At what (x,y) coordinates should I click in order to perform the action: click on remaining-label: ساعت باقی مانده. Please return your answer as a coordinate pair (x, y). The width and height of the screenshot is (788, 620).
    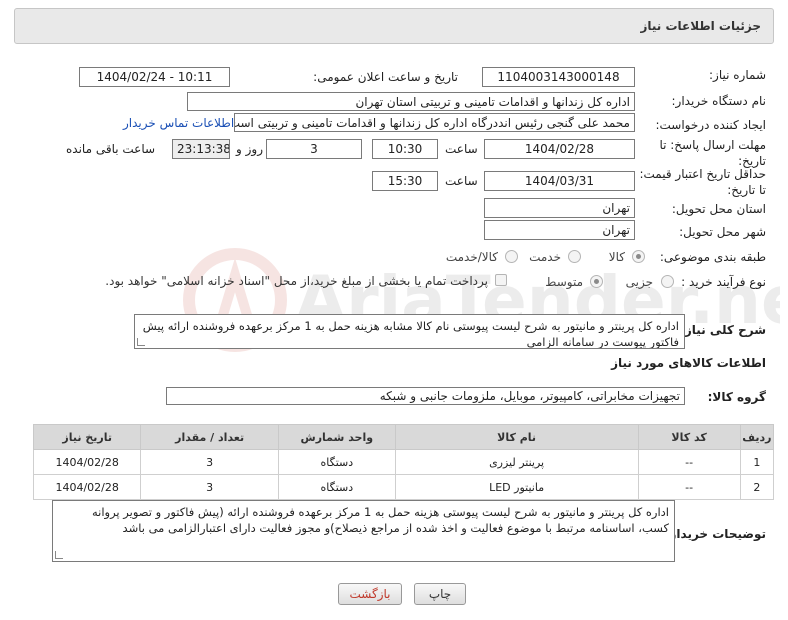
    Looking at the image, I should click on (111, 149).